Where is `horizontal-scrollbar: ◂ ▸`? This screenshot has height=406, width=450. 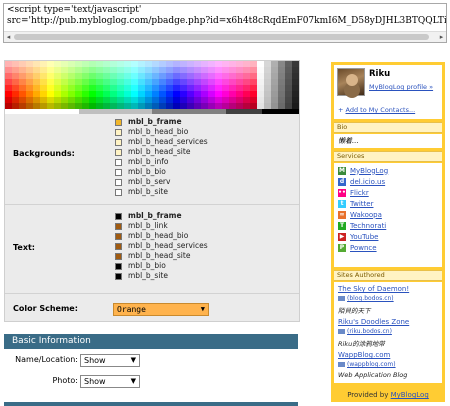 horizontal-scrollbar: ◂ ▸ is located at coordinates (225, 36).